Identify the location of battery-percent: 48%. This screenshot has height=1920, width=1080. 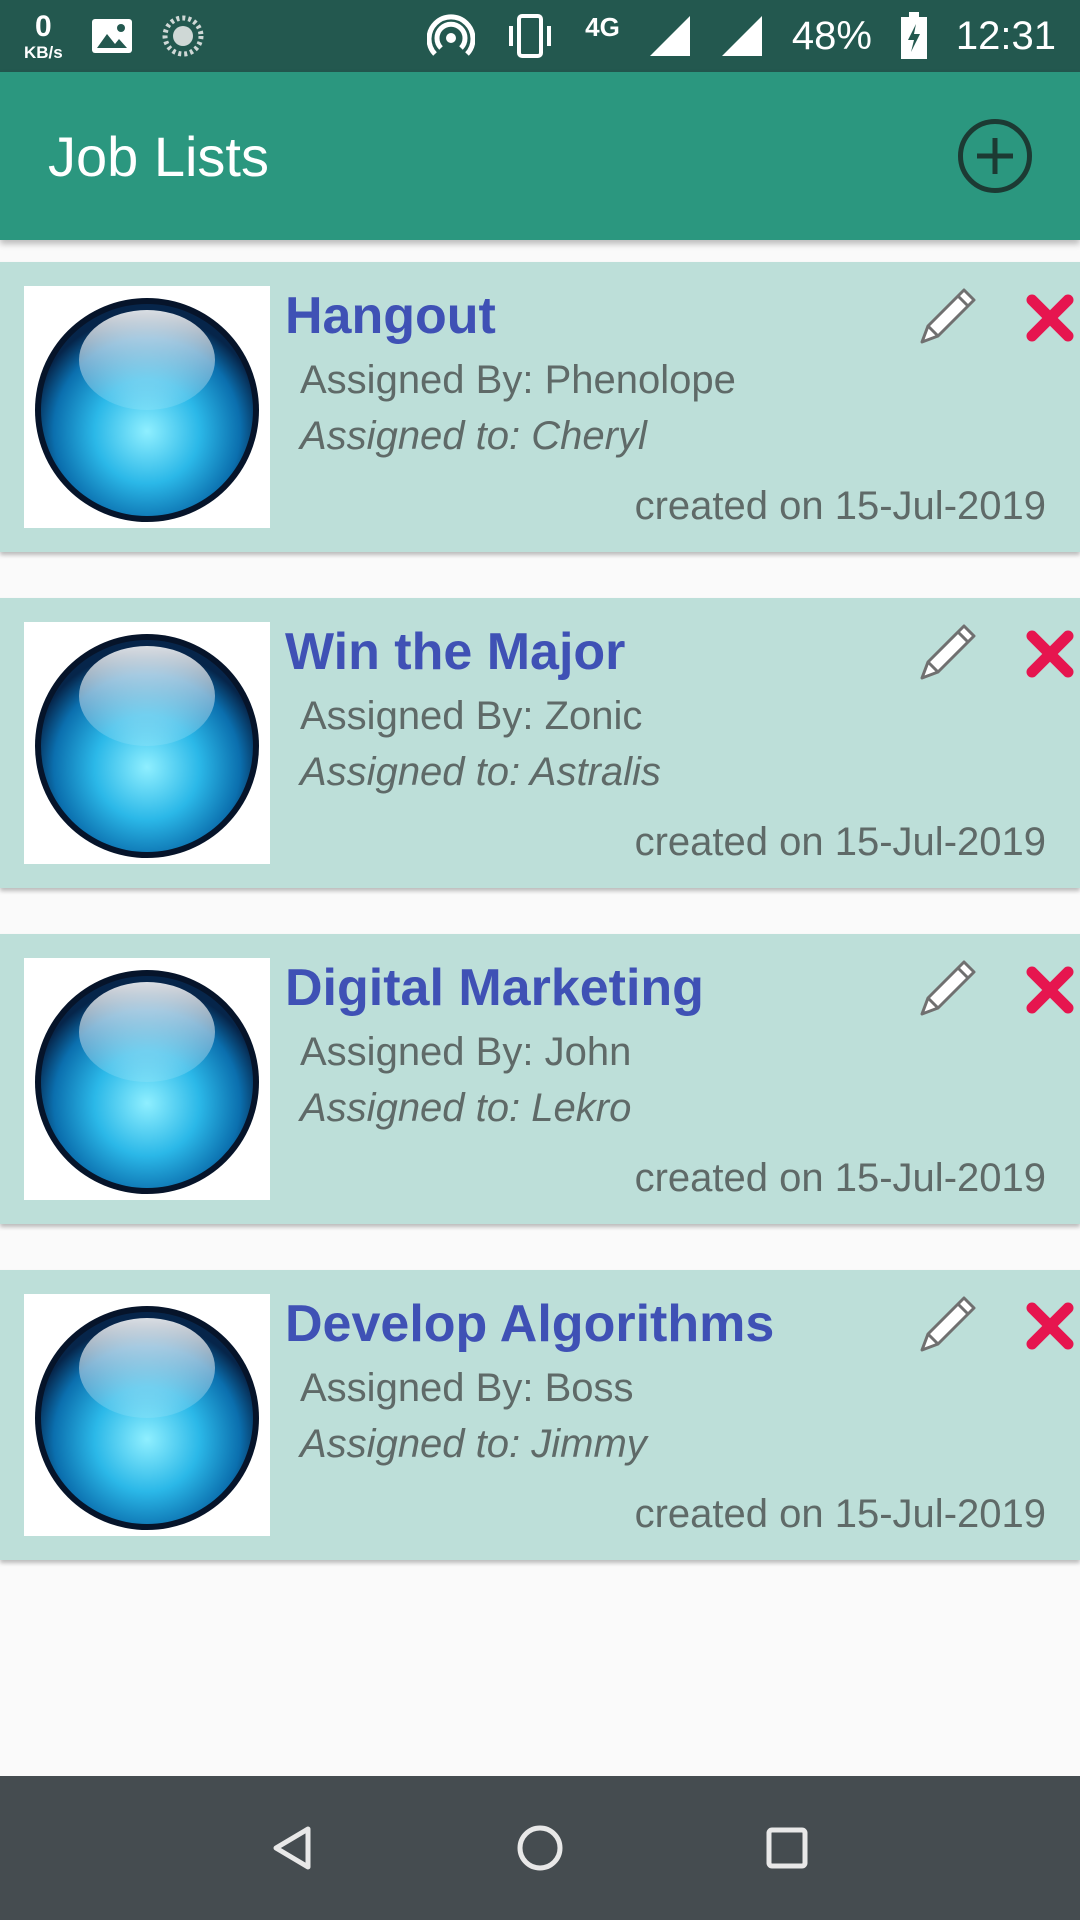
(831, 35).